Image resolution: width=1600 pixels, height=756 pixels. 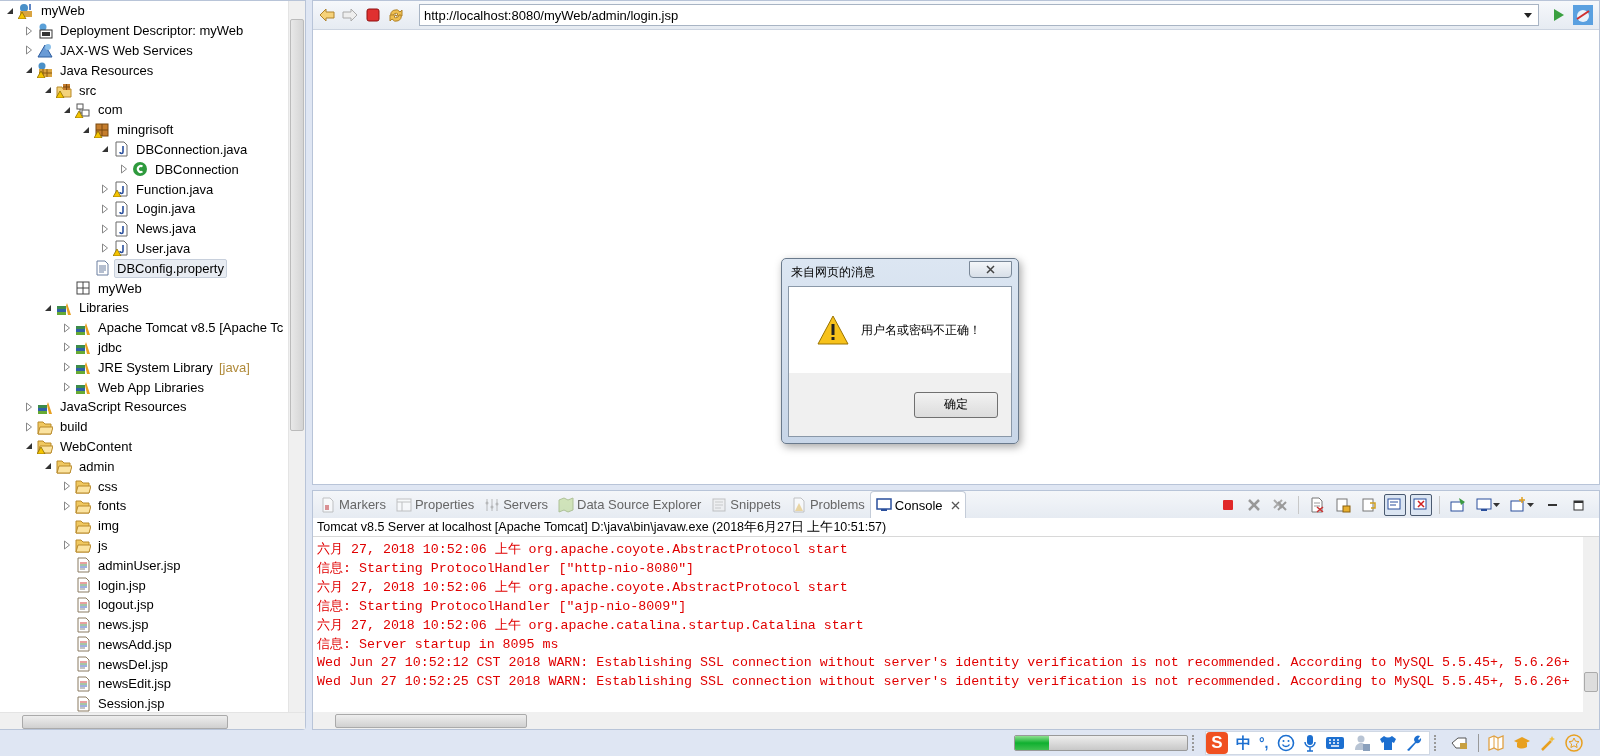 What do you see at coordinates (145, 130) in the screenshot?
I see `tree-item: mingrisoft` at bounding box center [145, 130].